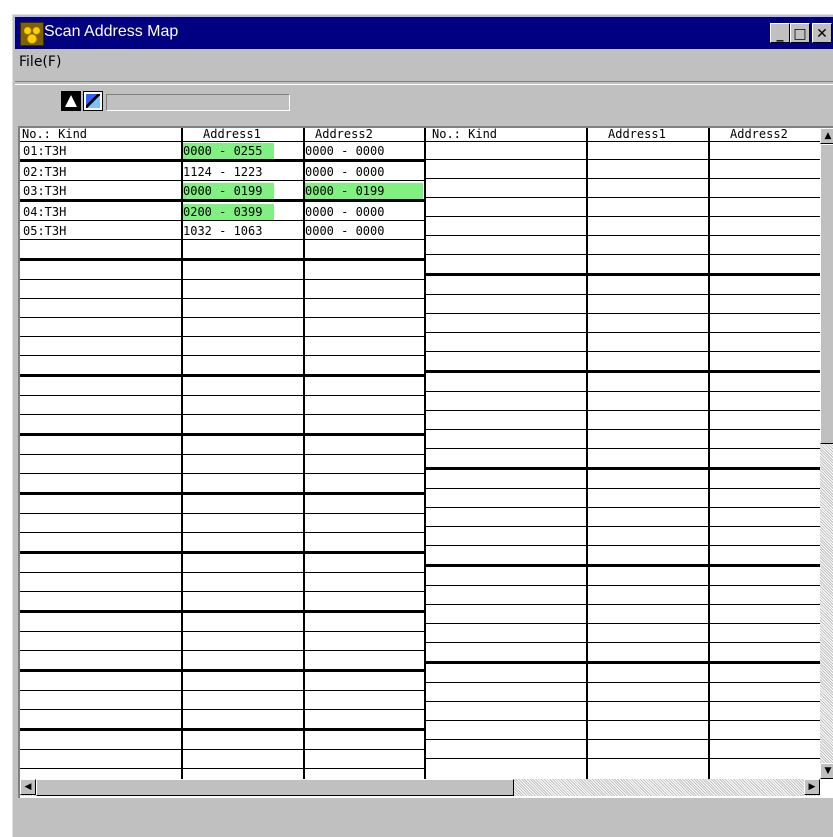  I want to click on scroll-left-icon: ◀, so click(28, 787).